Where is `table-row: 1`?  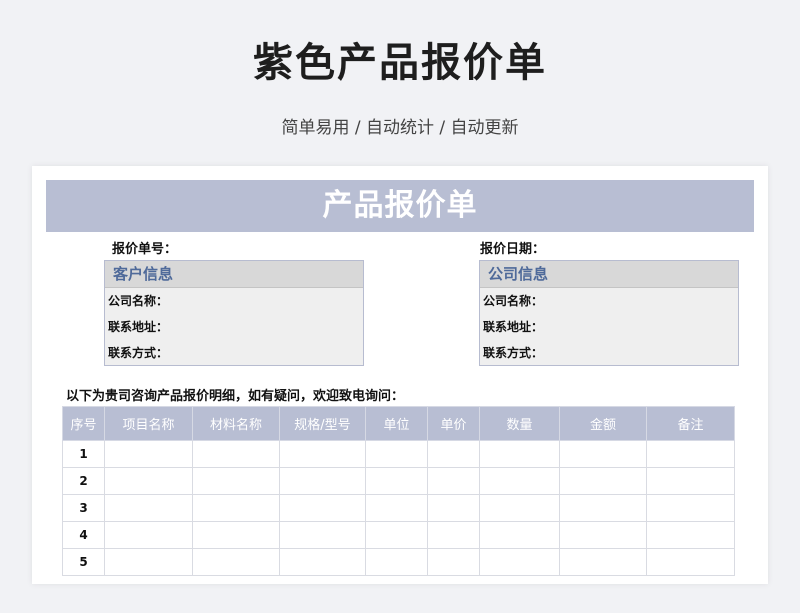 table-row: 1 is located at coordinates (398, 454).